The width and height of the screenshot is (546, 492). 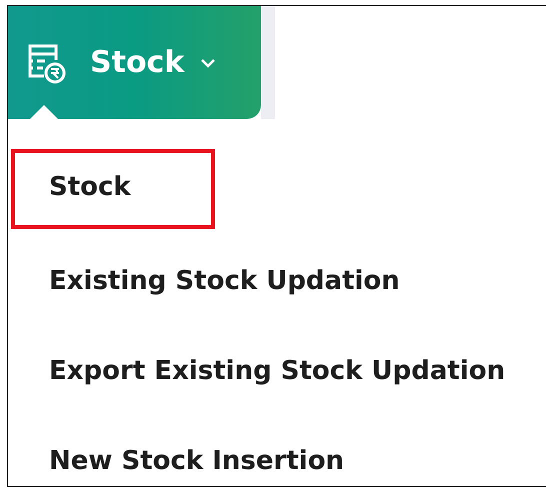 I want to click on menu-item: Stock, so click(x=113, y=189).